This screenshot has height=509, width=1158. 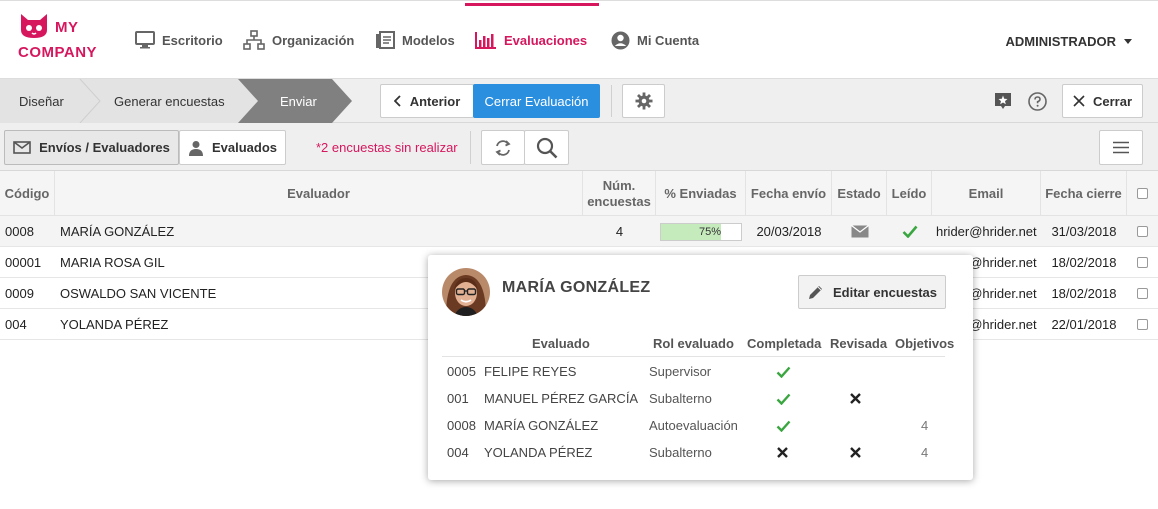 I want to click on close-icon, so click(x=1079, y=101).